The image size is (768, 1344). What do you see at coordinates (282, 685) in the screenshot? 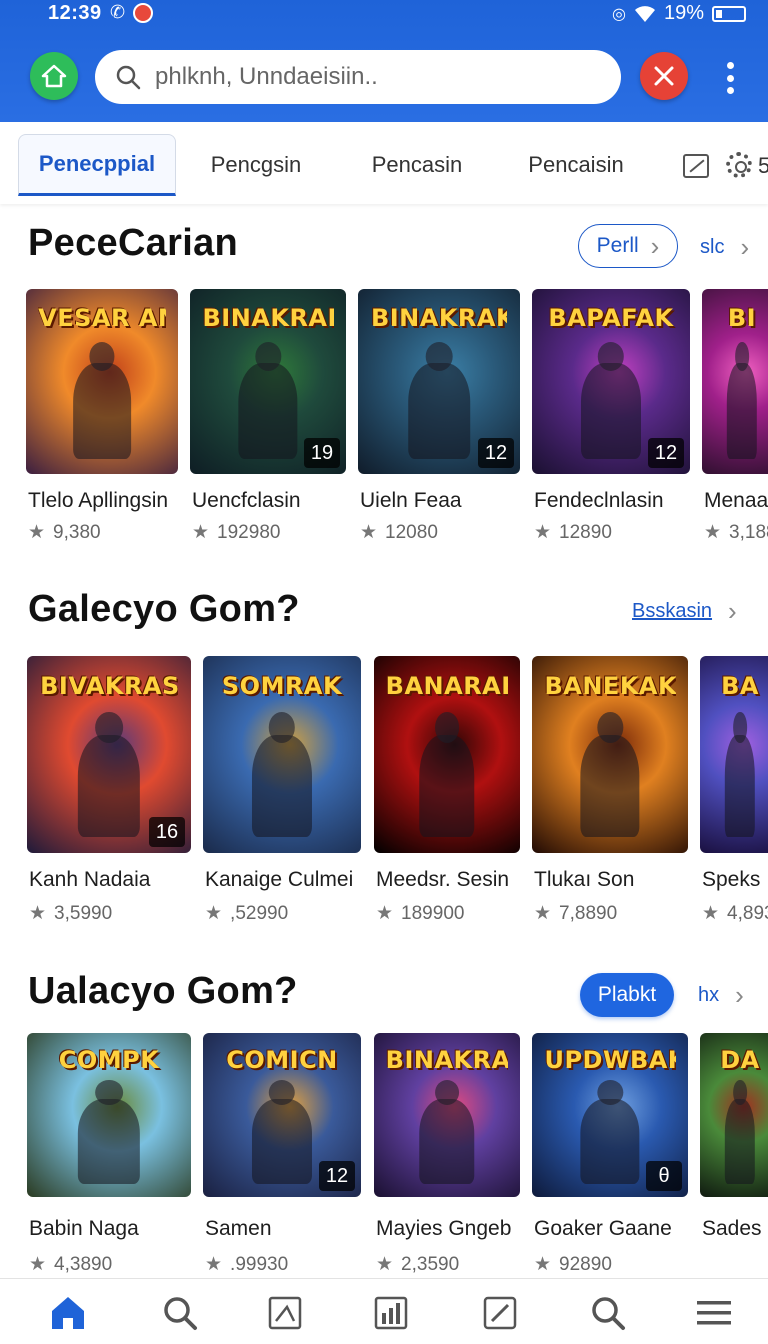
I see `game-logo: SOMRAK` at bounding box center [282, 685].